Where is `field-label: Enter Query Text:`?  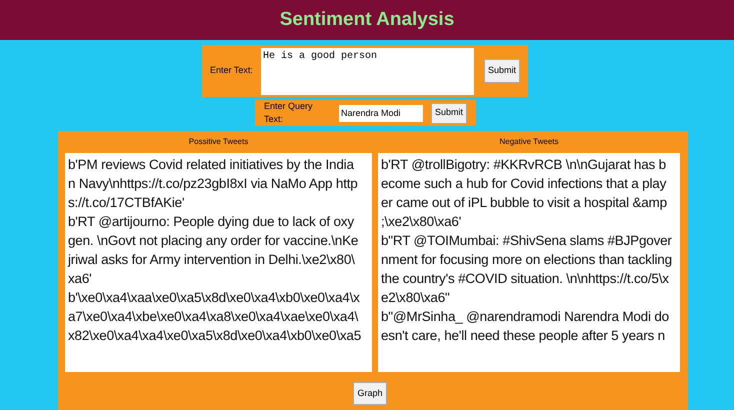 field-label: Enter Query Text: is located at coordinates (289, 113).